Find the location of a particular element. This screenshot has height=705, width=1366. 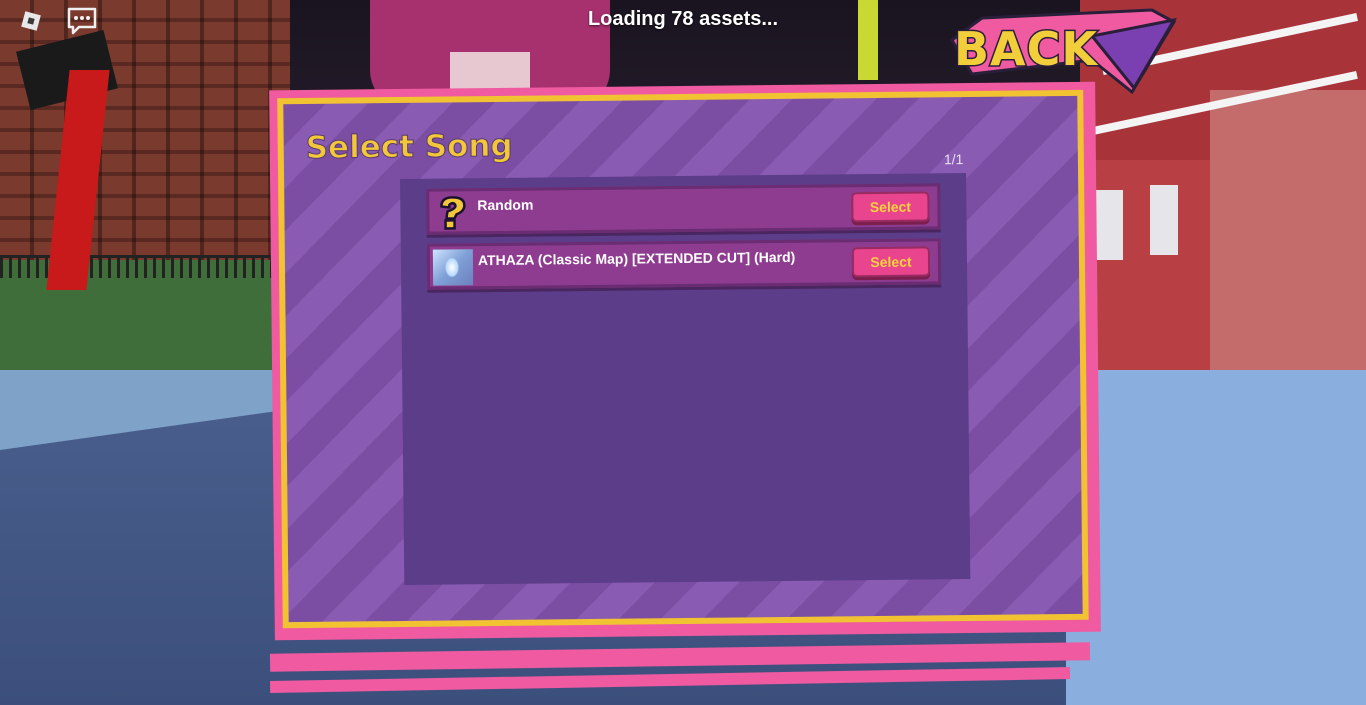

building-wall is located at coordinates (1288, 230).